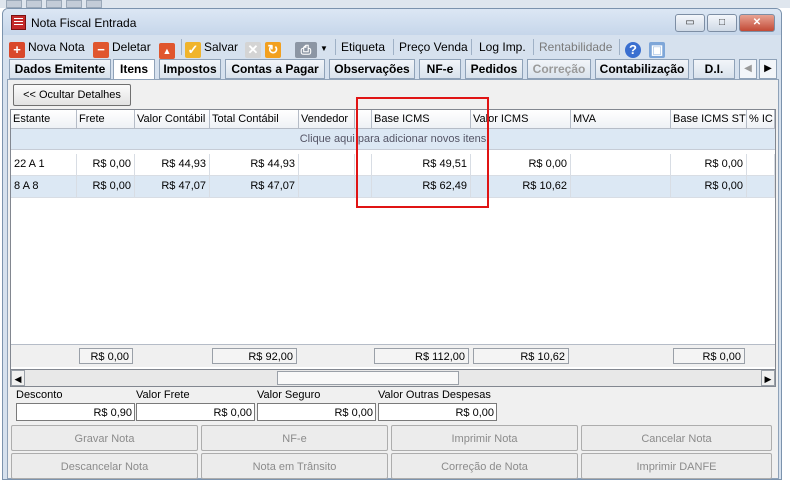 This screenshot has width=790, height=480. I want to click on etiqueta-button: Etiqueta, so click(363, 47).